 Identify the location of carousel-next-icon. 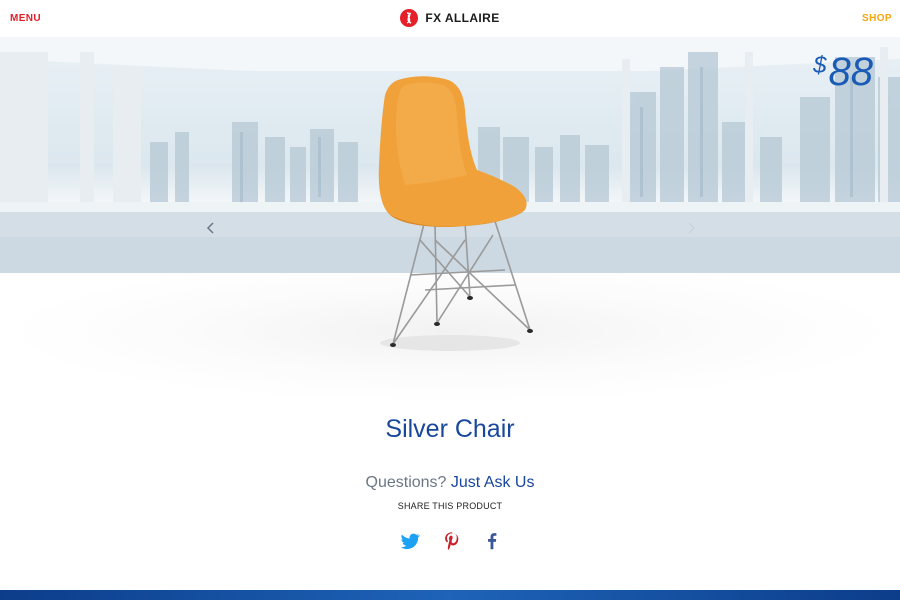
(691, 228).